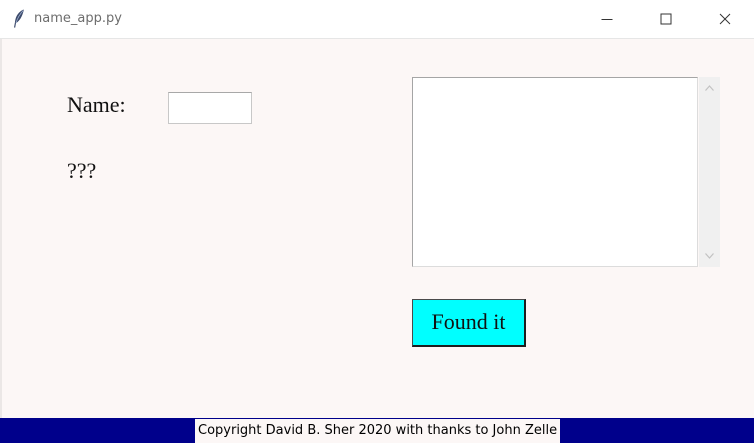 The width and height of the screenshot is (754, 443). I want to click on close-button, so click(725, 19).